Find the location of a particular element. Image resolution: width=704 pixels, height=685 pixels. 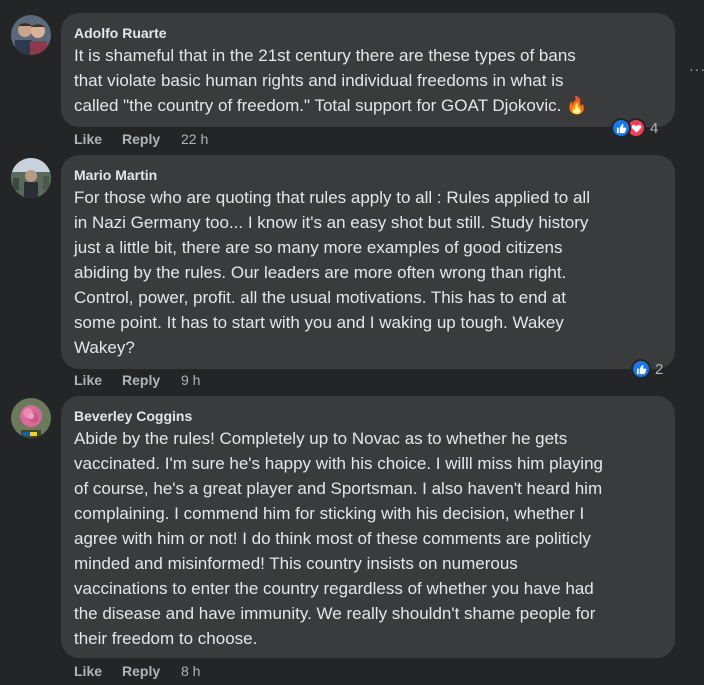

comment-author: Mario Martin is located at coordinates (368, 175).